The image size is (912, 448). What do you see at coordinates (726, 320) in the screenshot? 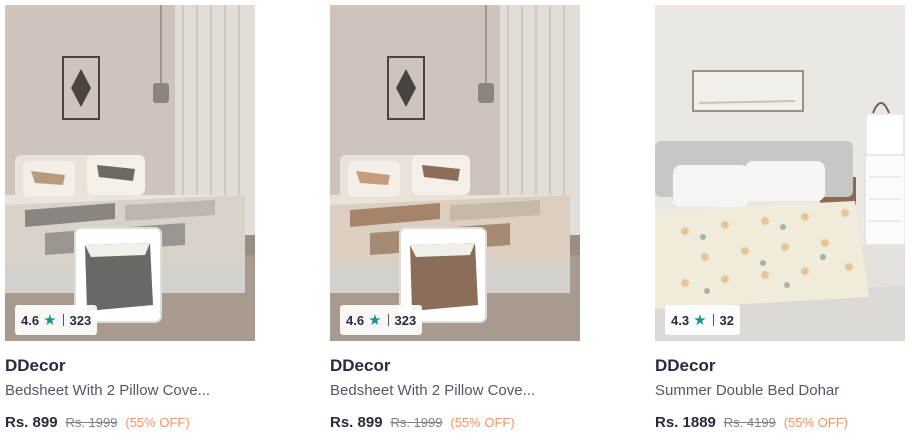
I see `rating-count: 32` at bounding box center [726, 320].